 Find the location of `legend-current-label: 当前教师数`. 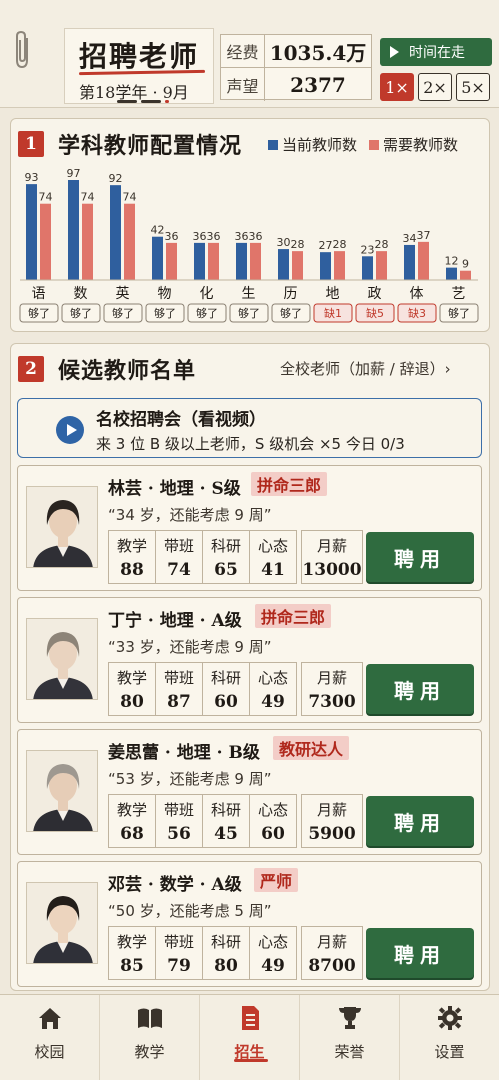

legend-current-label: 当前教师数 is located at coordinates (320, 145).